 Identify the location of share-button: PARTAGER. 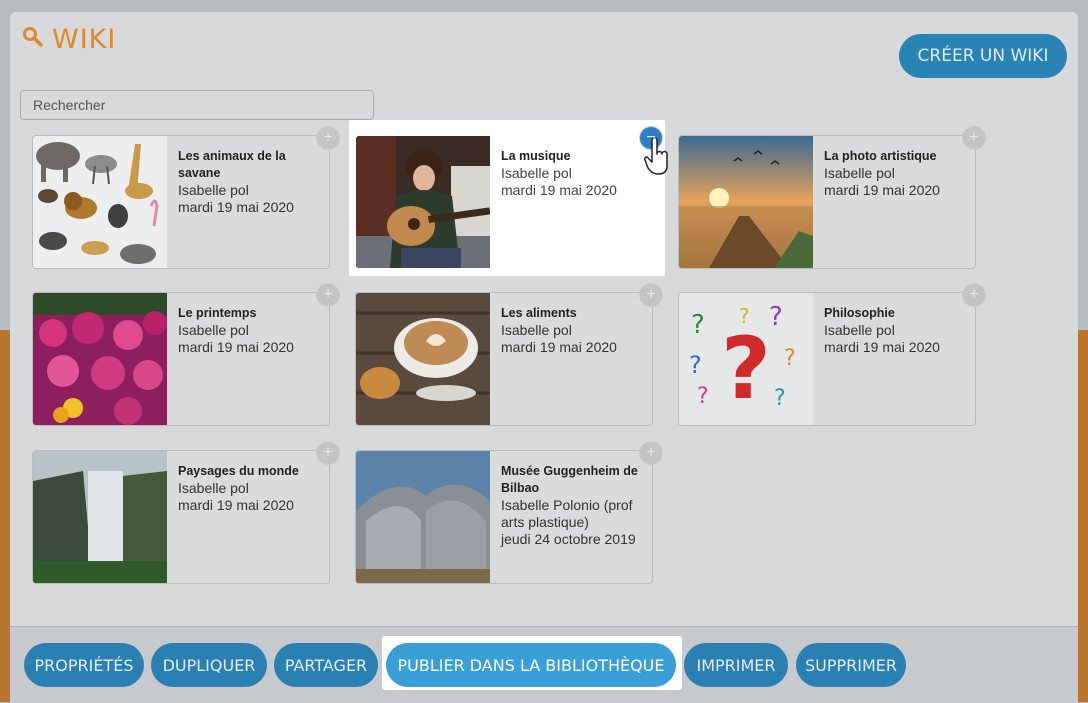
(326, 665).